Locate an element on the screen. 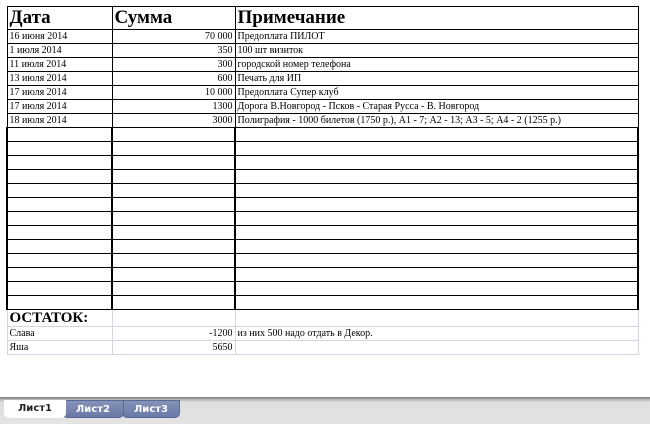 This screenshot has height=424, width=650. table-row: 17 июля 2014 10 000 Предоплата Супер клуб is located at coordinates (322, 92).